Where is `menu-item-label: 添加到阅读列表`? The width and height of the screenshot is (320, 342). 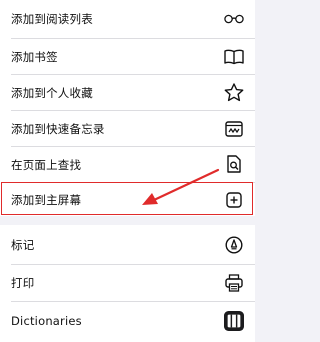 menu-item-label: 添加到阅读列表 is located at coordinates (52, 19).